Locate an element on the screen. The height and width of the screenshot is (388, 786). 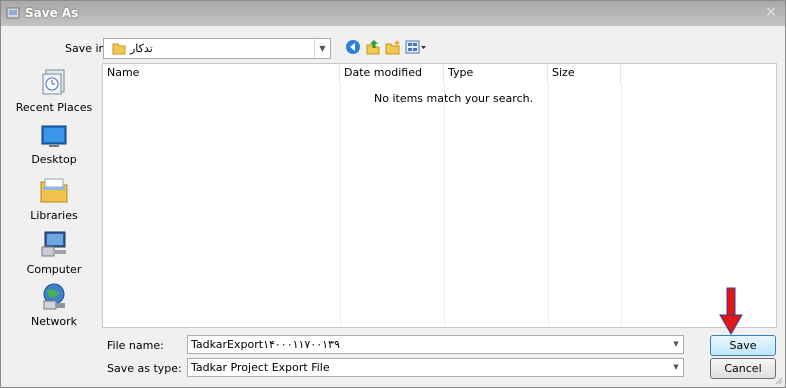
libraries-icon is located at coordinates (54, 190).